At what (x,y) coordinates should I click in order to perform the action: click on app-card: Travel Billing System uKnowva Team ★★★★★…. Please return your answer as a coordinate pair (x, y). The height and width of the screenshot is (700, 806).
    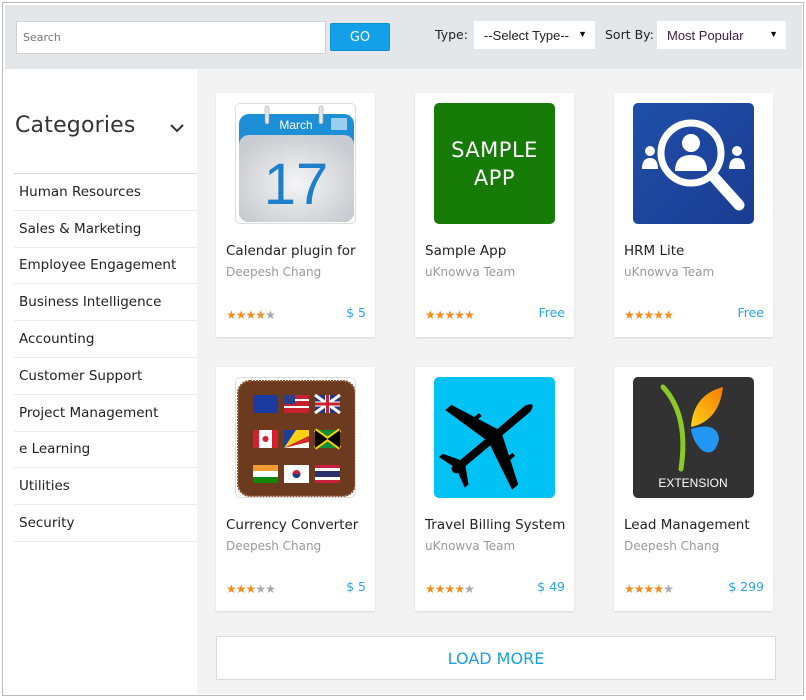
    Looking at the image, I should click on (494, 489).